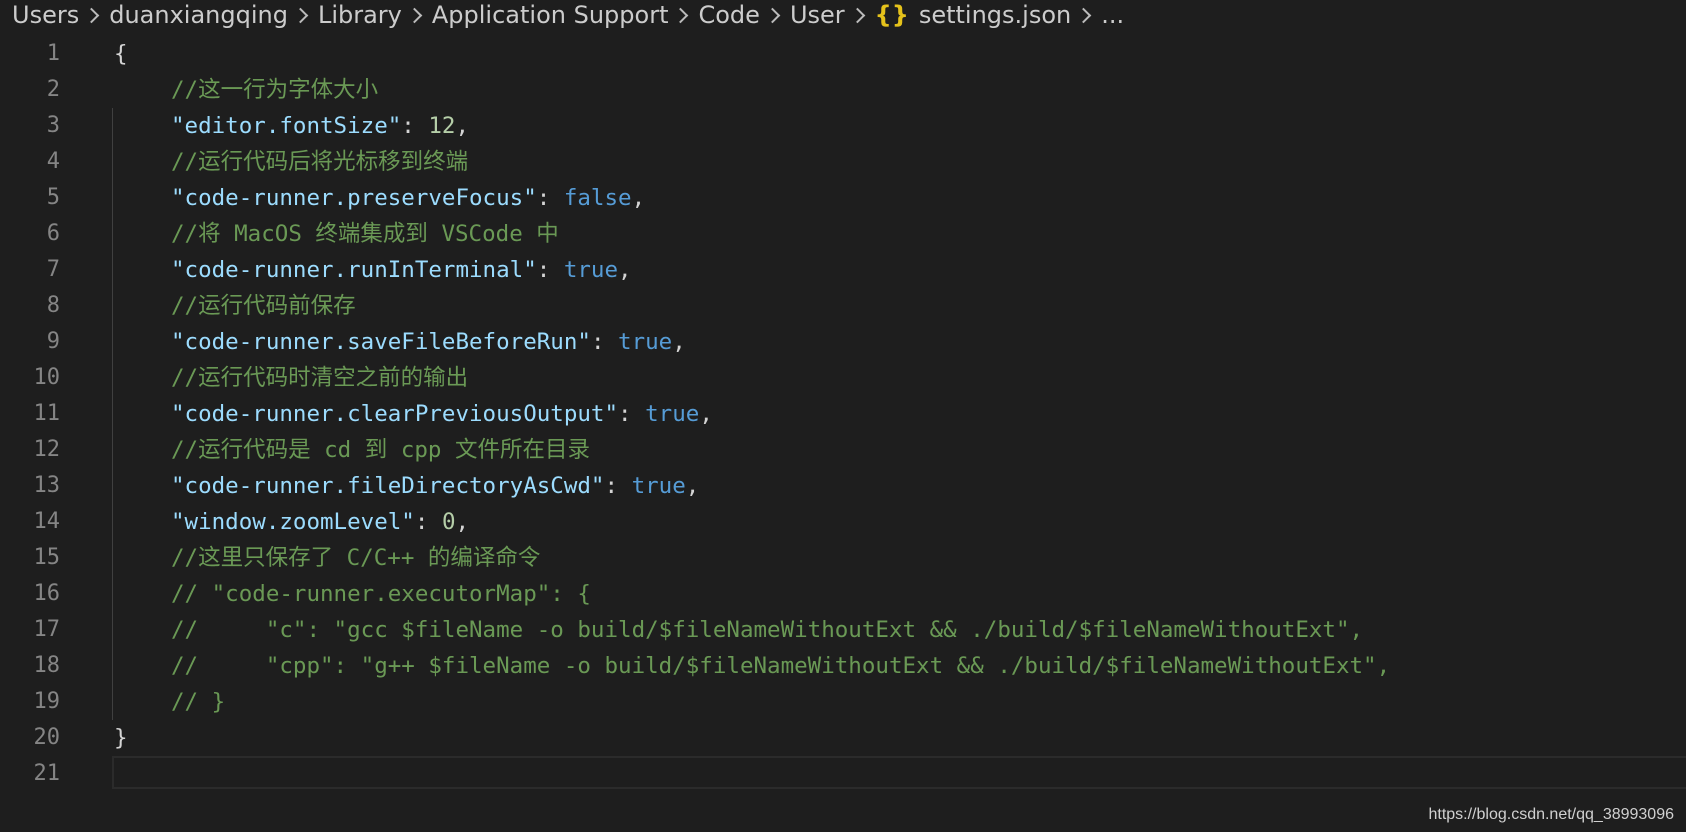 This screenshot has height=832, width=1686. I want to click on code-comment: //这里只保存了 C/C++ 的编译命令, so click(356, 558).